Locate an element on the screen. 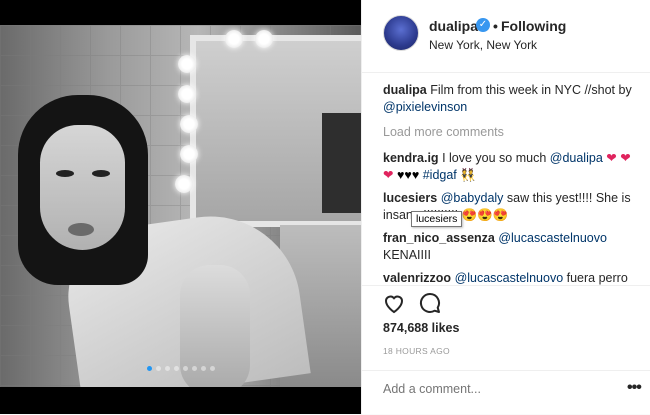  caption-text: Film from this week in NYC //shot by is located at coordinates (531, 90).